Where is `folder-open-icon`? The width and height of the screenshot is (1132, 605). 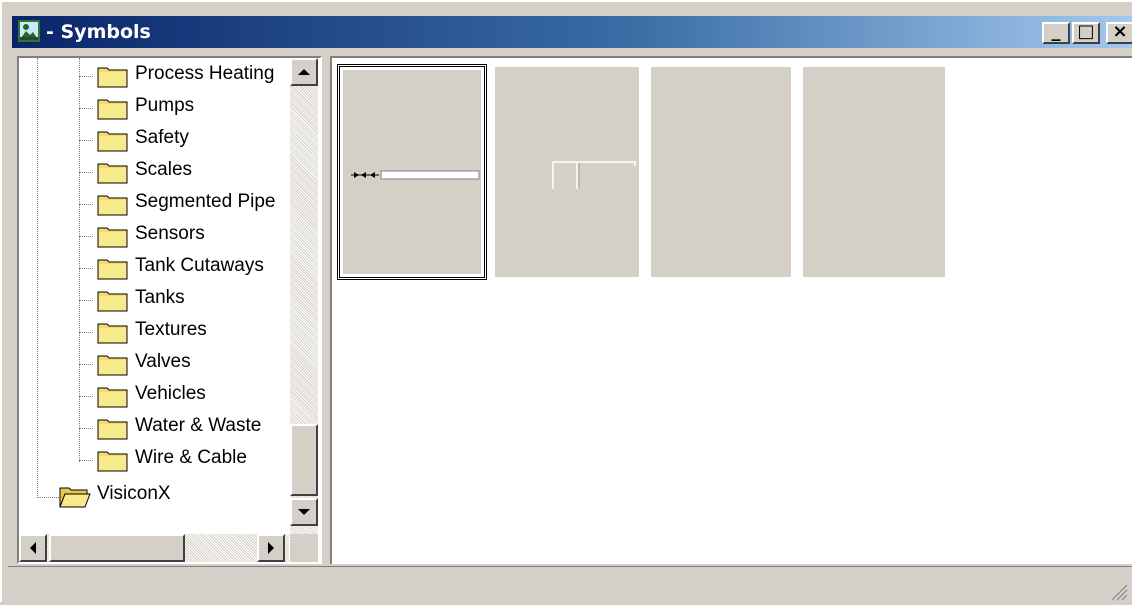 folder-open-icon is located at coordinates (75, 497).